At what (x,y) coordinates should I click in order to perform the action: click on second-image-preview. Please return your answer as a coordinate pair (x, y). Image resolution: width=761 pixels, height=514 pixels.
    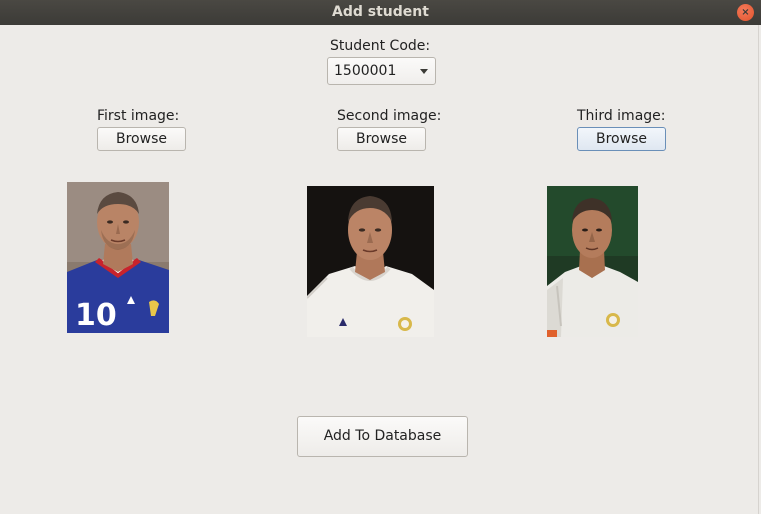
    Looking at the image, I should click on (370, 261).